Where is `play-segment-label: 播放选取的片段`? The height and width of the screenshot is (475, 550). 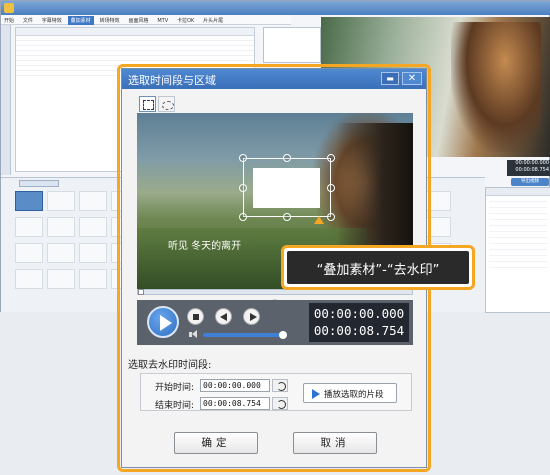
play-segment-label: 播放选取的片段 is located at coordinates (354, 395).